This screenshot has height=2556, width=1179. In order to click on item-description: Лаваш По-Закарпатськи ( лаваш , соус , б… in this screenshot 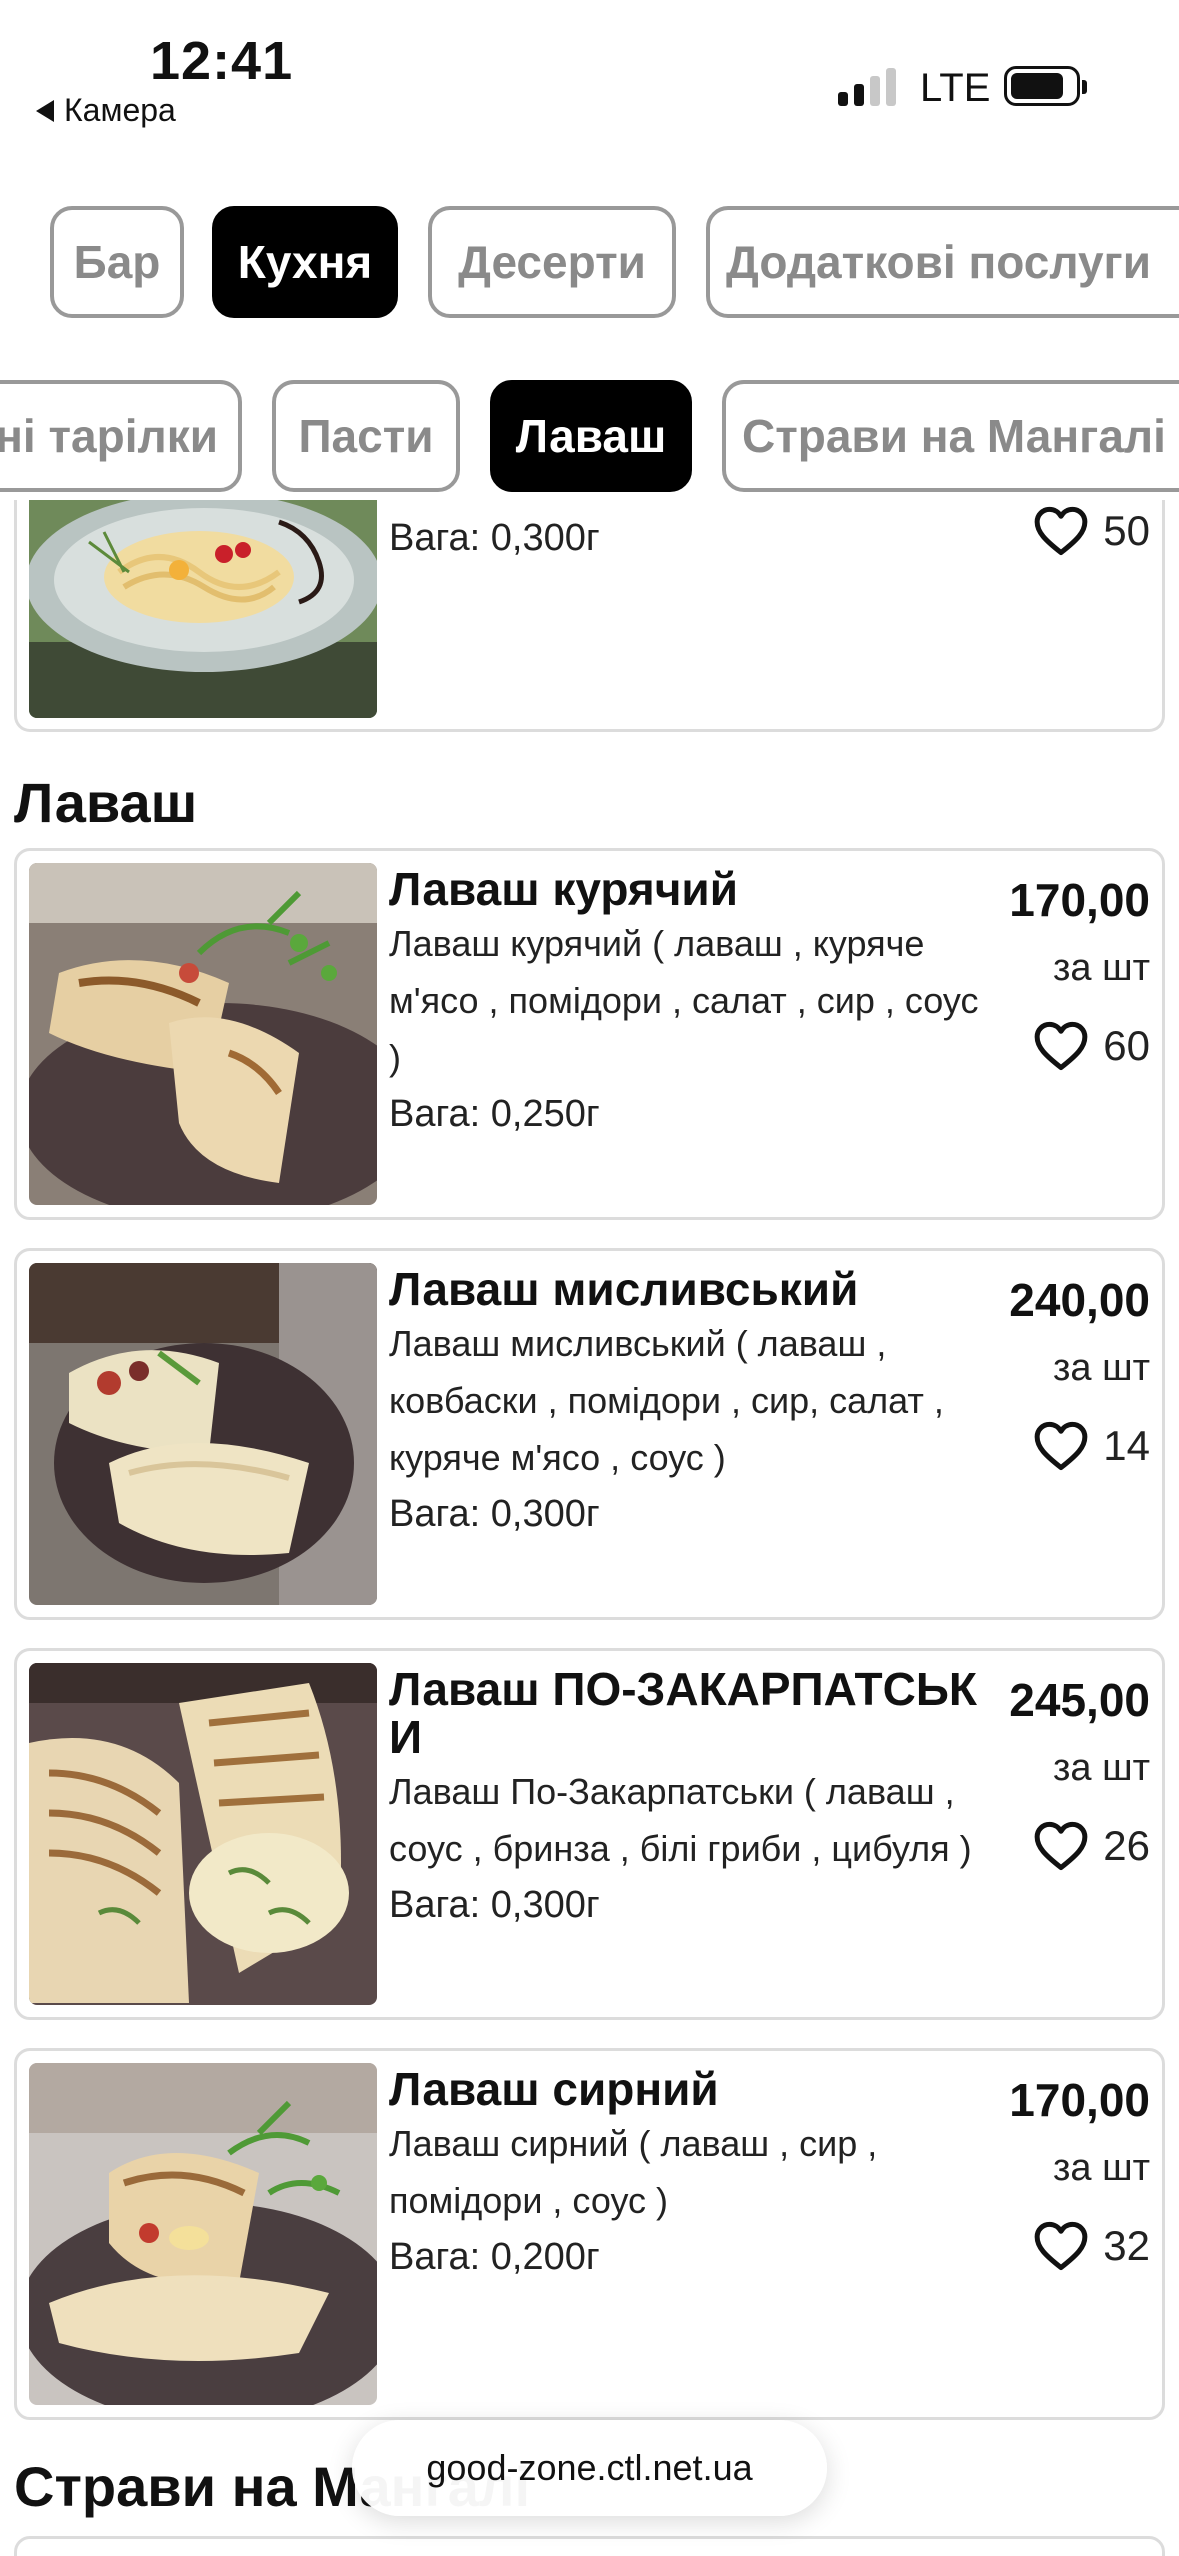, I will do `click(680, 1820)`.